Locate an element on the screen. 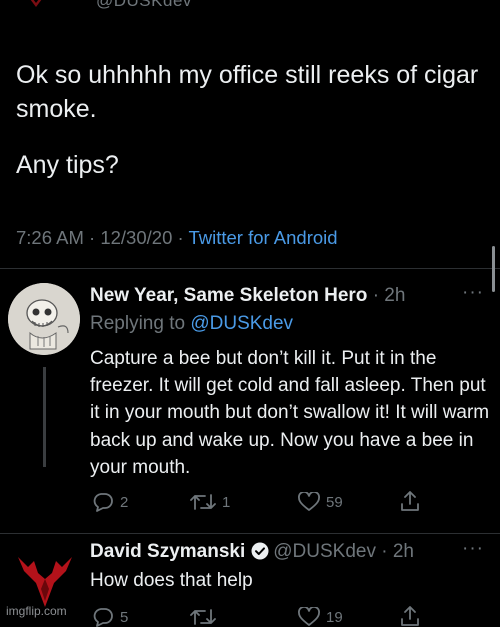 This screenshot has height=627, width=500. reply-2-reply-button: 5 is located at coordinates (110, 617).